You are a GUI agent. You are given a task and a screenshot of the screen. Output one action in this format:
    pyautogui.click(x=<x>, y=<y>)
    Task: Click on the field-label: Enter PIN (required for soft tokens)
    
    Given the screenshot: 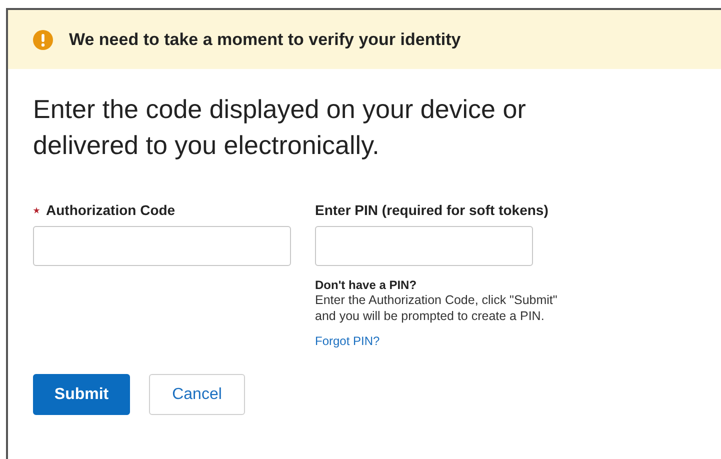 What is the action you would take?
    pyautogui.click(x=431, y=210)
    